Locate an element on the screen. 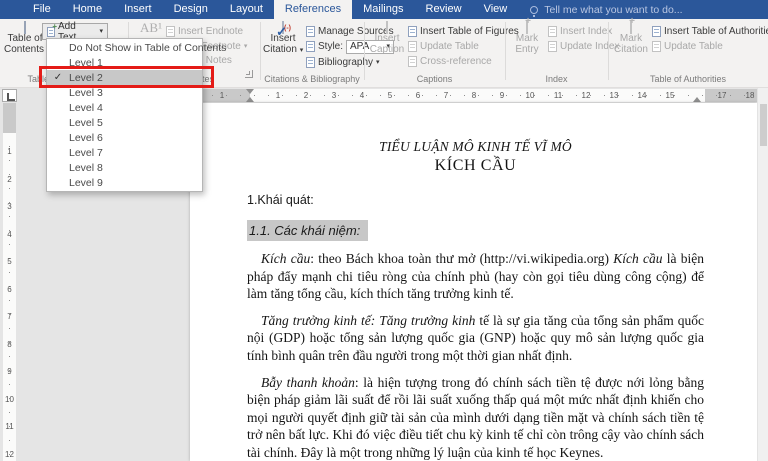  update-table-button: Update Table is located at coordinates (443, 46).